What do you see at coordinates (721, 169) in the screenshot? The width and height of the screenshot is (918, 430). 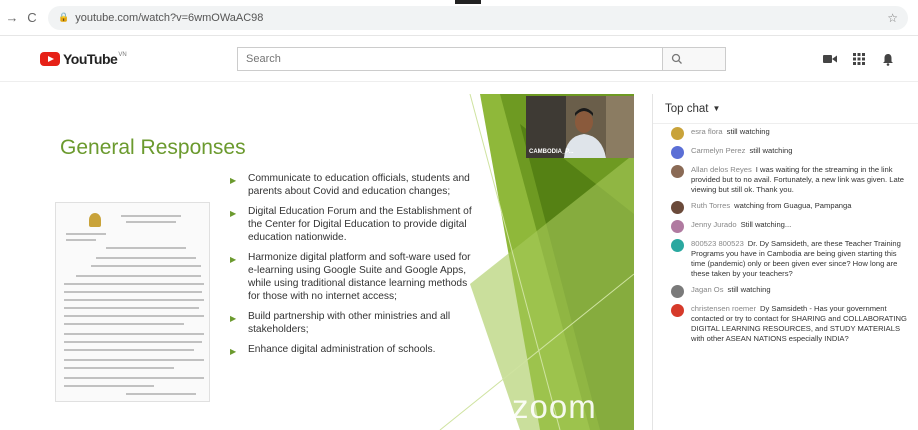 I see `chat-author: Allan delos Reyes` at bounding box center [721, 169].